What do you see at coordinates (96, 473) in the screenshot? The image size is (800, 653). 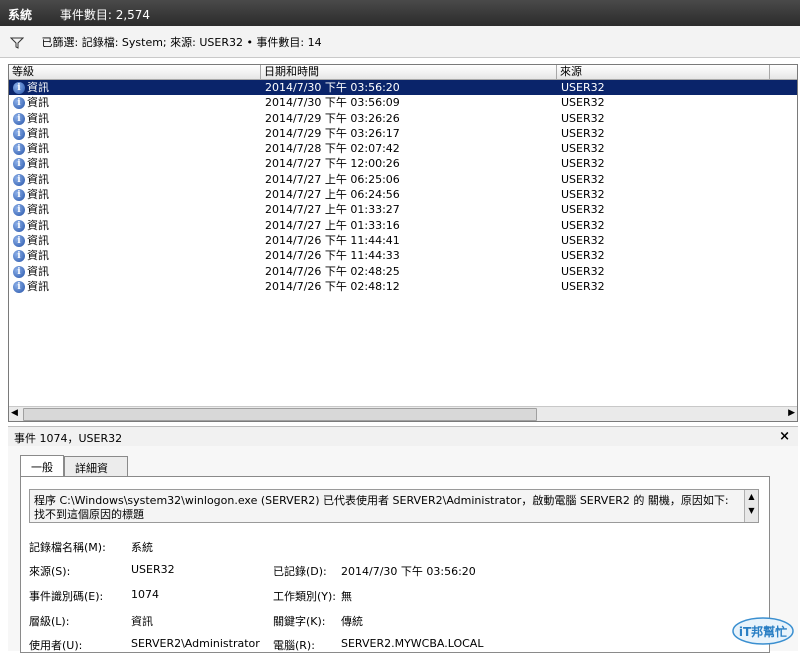 I see `tab-details: 詳細資料` at bounding box center [96, 473].